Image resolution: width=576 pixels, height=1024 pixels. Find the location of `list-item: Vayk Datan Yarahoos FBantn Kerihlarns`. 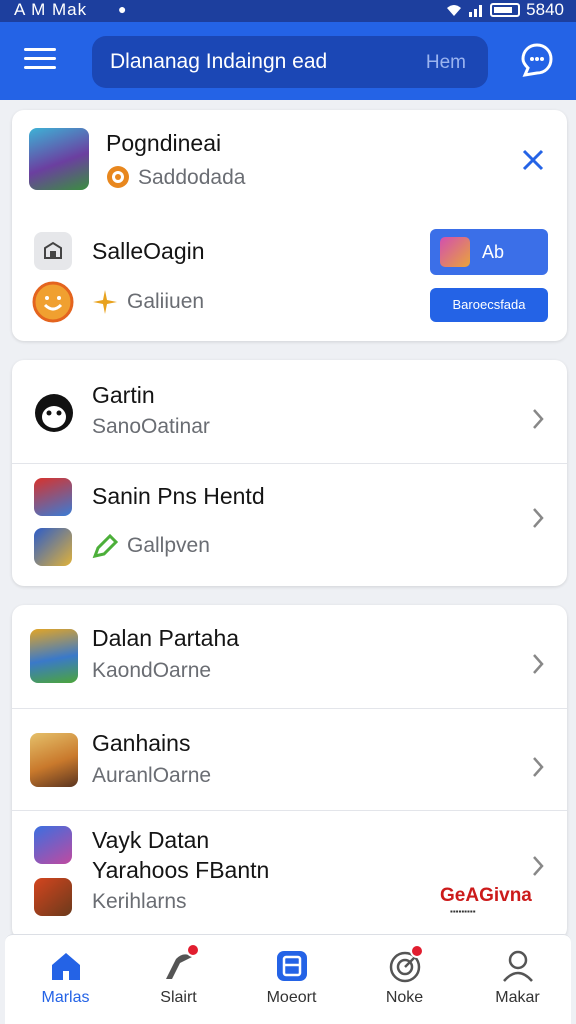

list-item: Vayk Datan Yarahoos FBantn Kerihlarns is located at coordinates (289, 875).